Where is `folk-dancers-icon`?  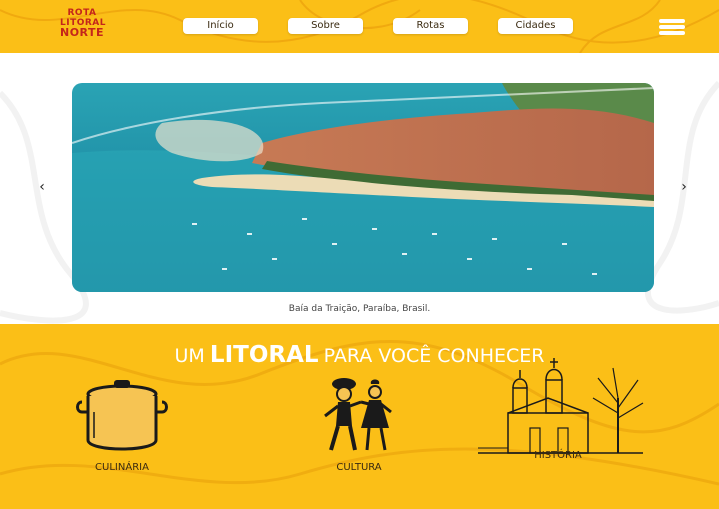 folk-dancers-icon is located at coordinates (358, 414).